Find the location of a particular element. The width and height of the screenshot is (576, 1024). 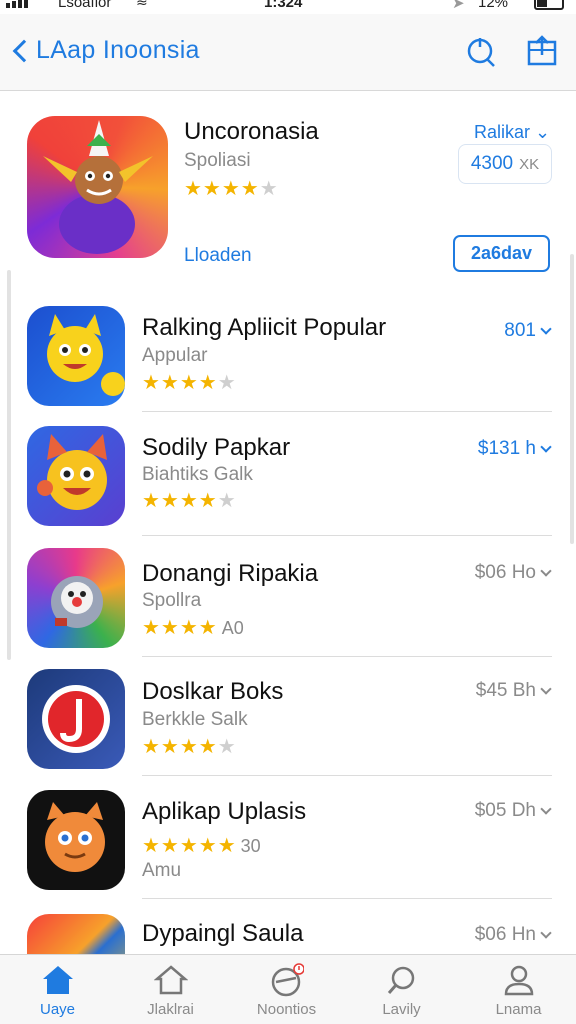

app-rating-count-5: 30 is located at coordinates (250, 846).